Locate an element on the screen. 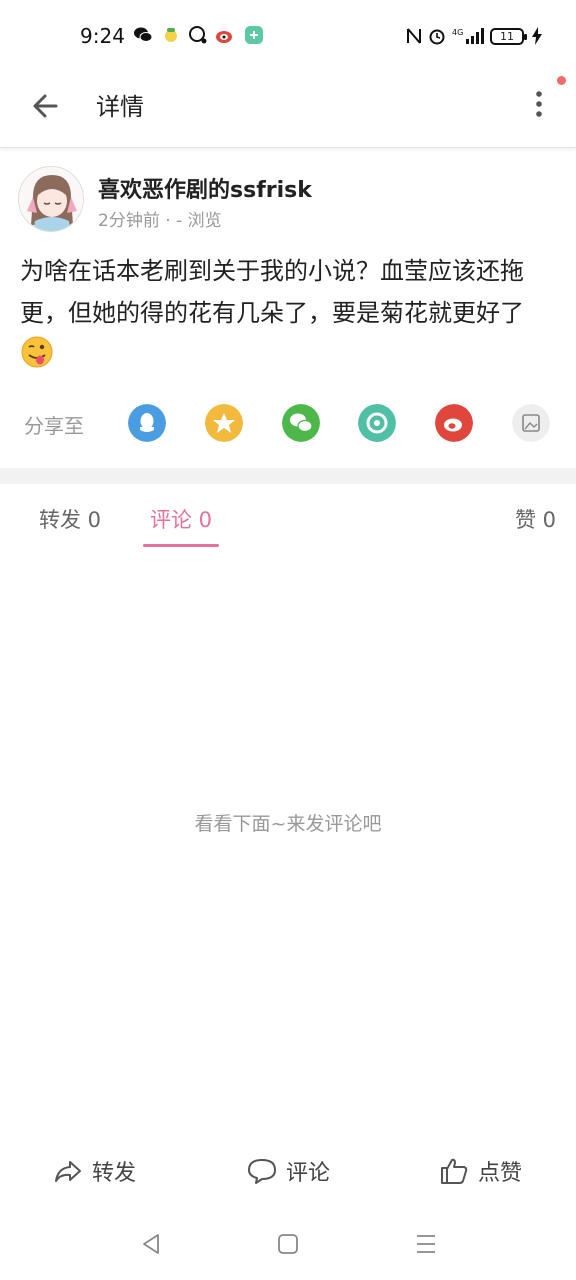 The width and height of the screenshot is (576, 1280). weibo-share-icon is located at coordinates (454, 423).